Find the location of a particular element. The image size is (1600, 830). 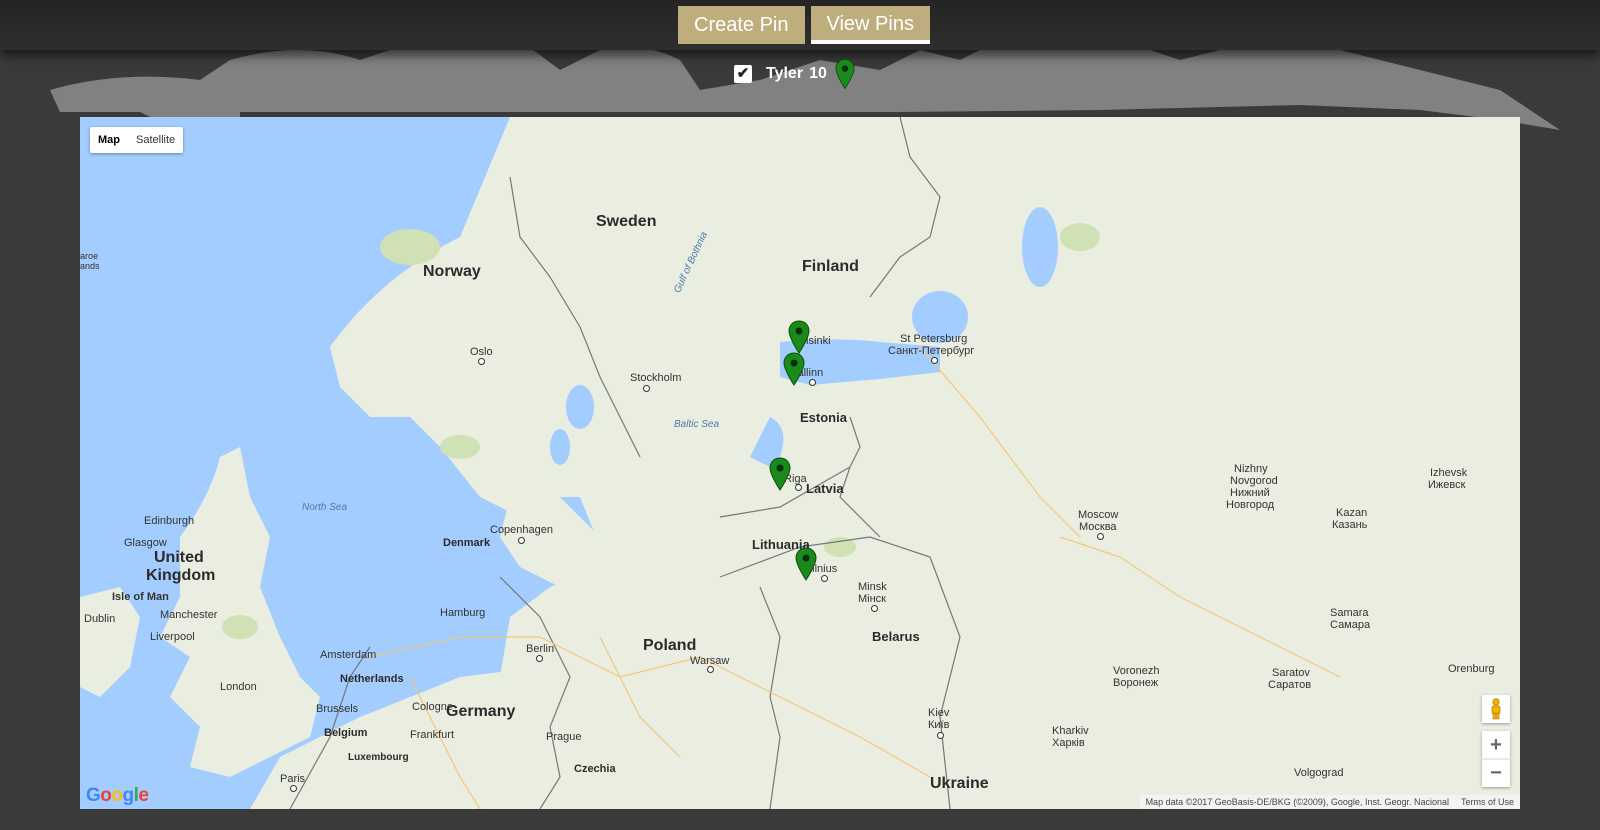

city-dot-tallinn is located at coordinates (812, 382).